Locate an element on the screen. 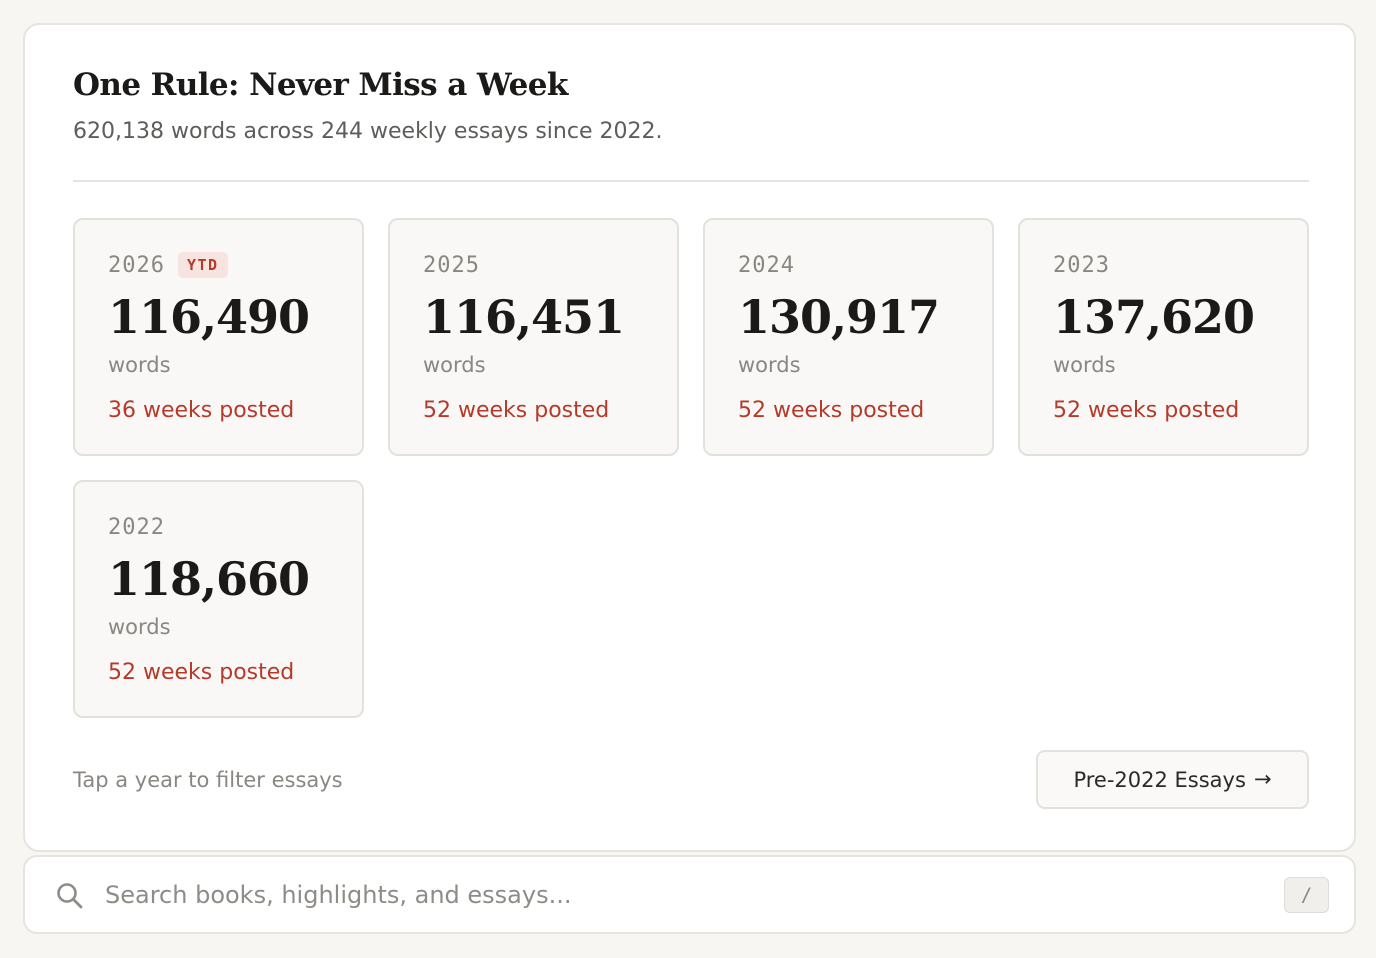  year-card-2025: 2025 116,451 words 52 weeks posted is located at coordinates (533, 337).